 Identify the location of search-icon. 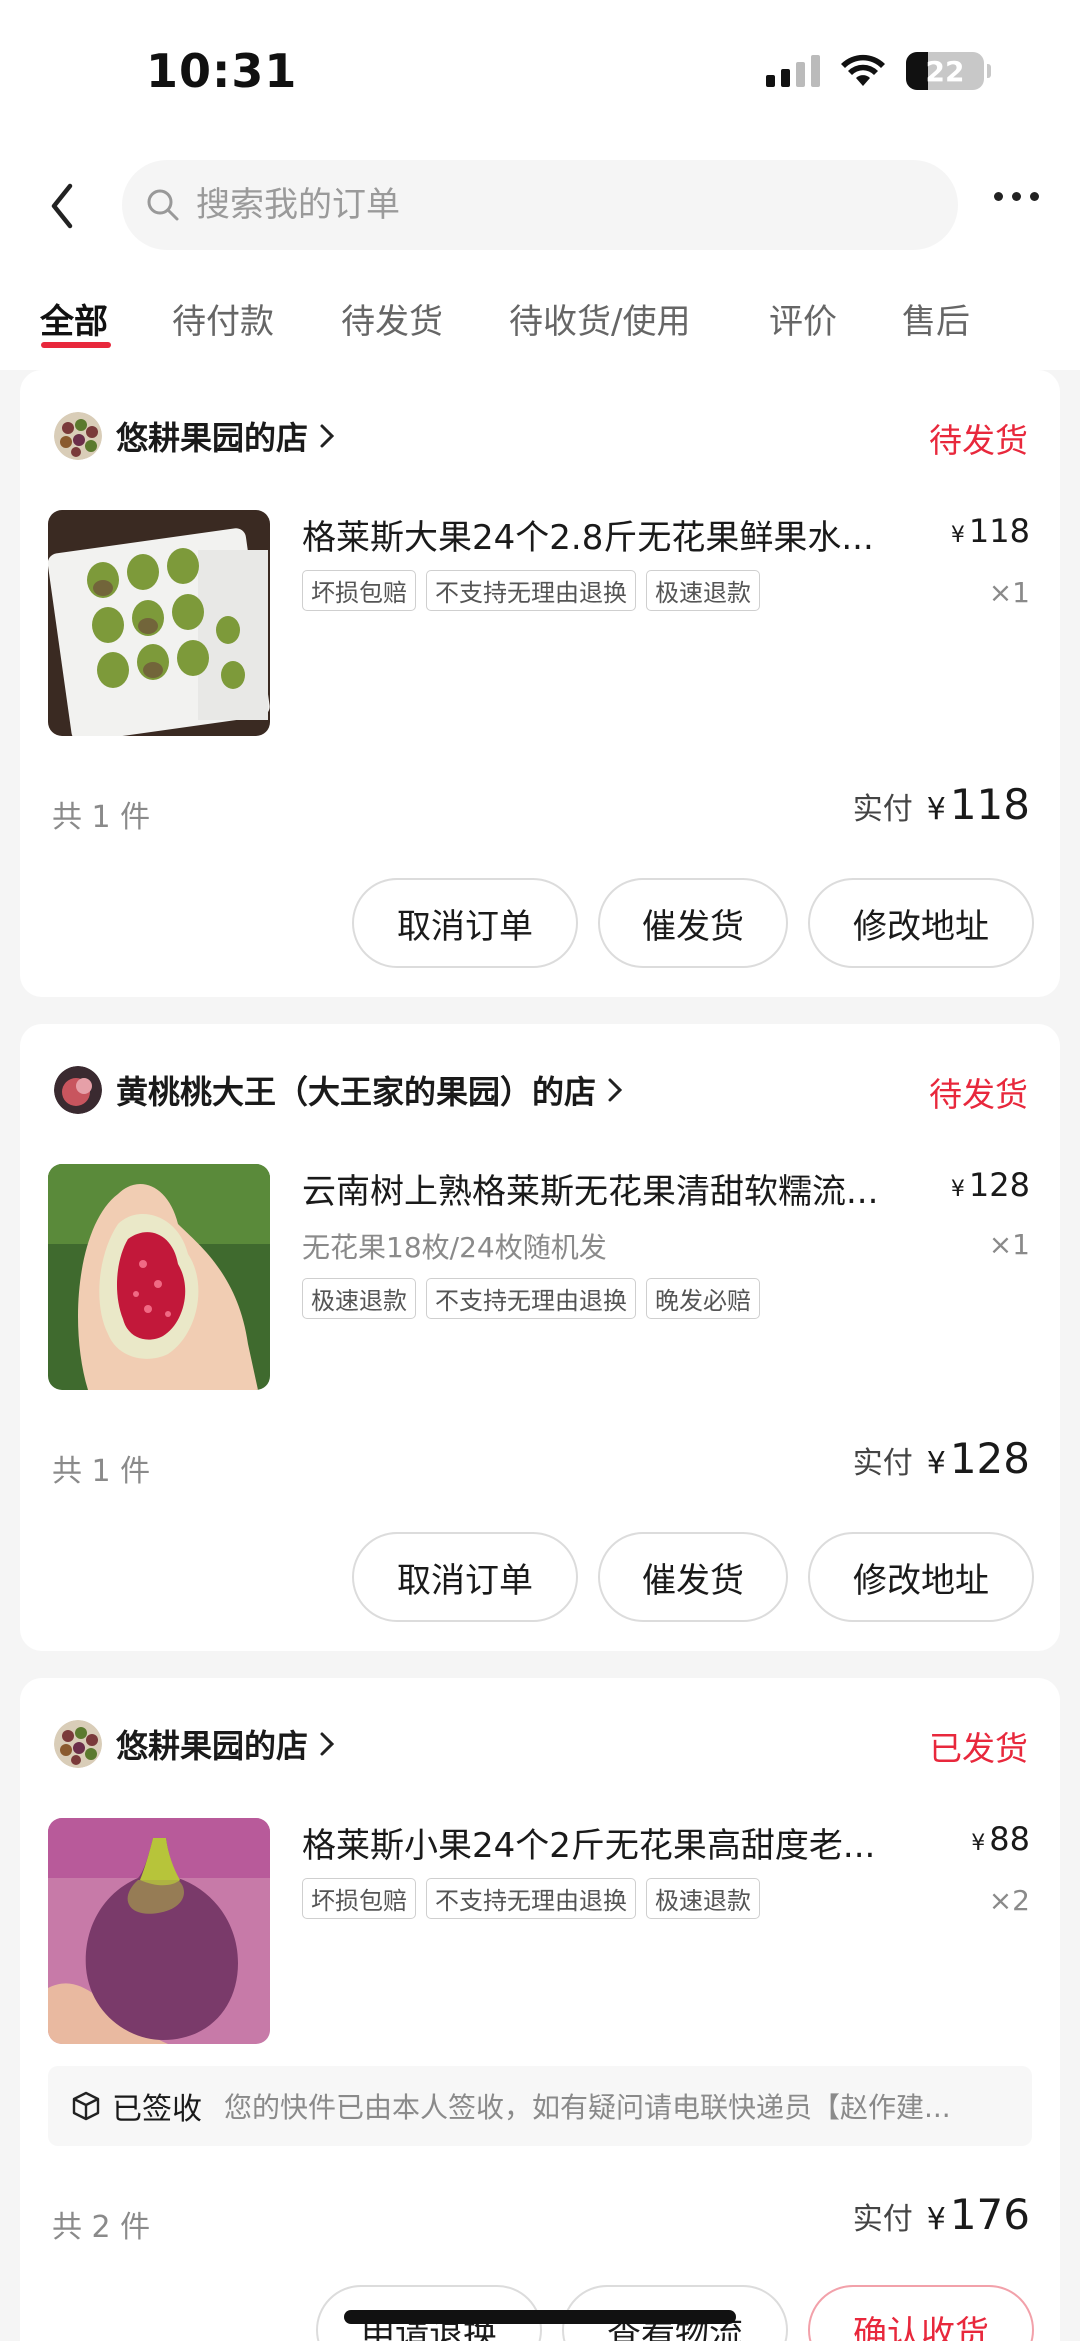
(163, 205).